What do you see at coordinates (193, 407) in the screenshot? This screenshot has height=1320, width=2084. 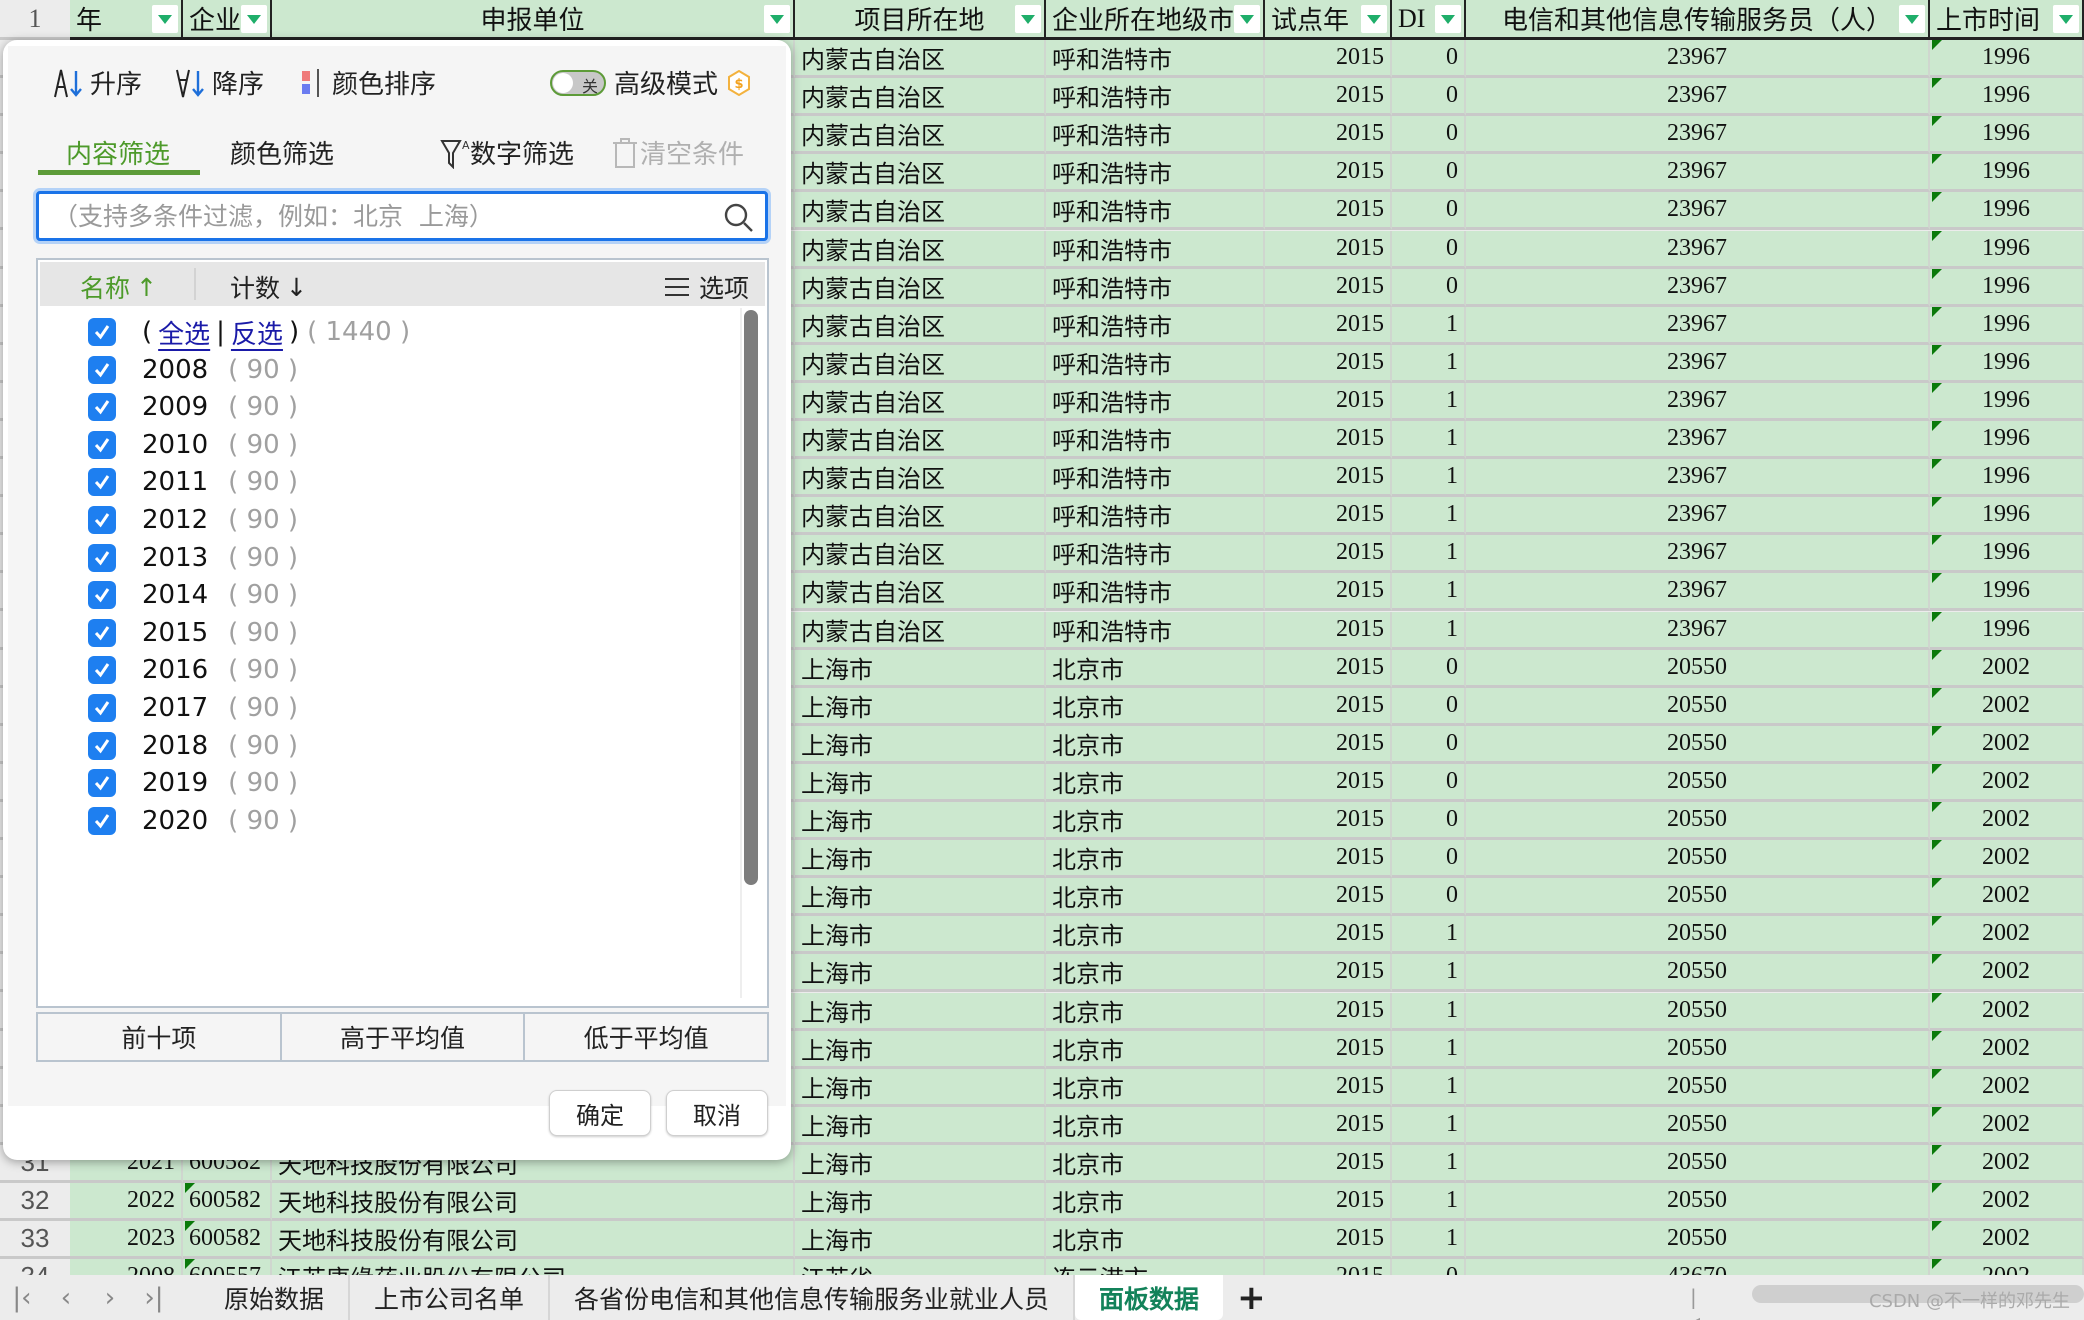 I see `filter-list-item: 2009 ( 90 )` at bounding box center [193, 407].